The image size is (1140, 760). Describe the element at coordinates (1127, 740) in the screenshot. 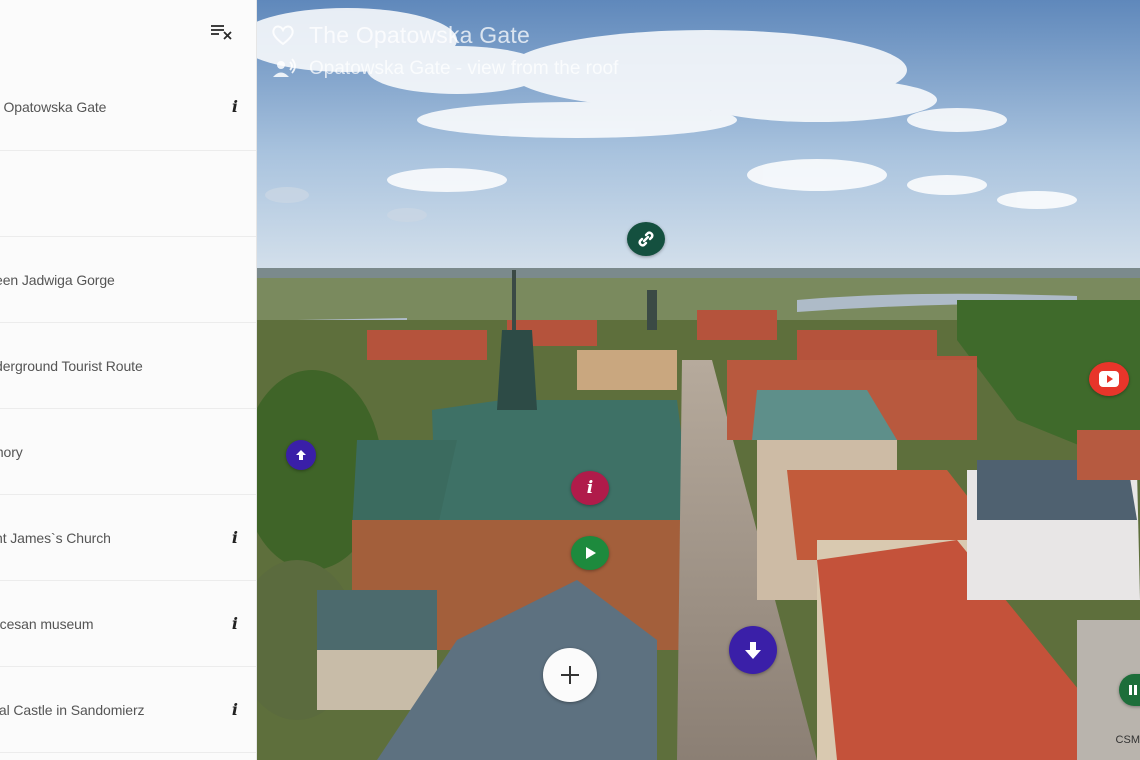

I see `credit-text: CSM` at that location.